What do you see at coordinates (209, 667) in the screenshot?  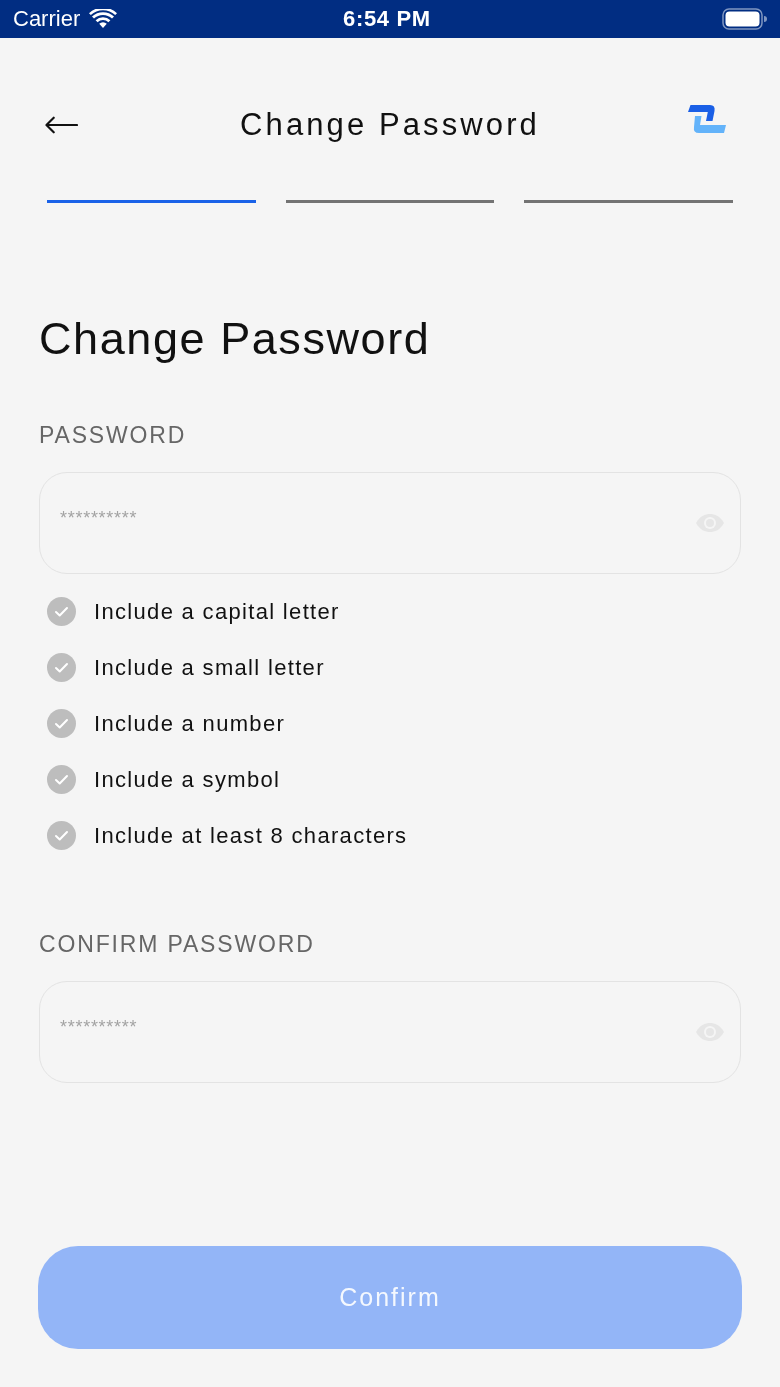 I see `requirement-text: Include a small letter` at bounding box center [209, 667].